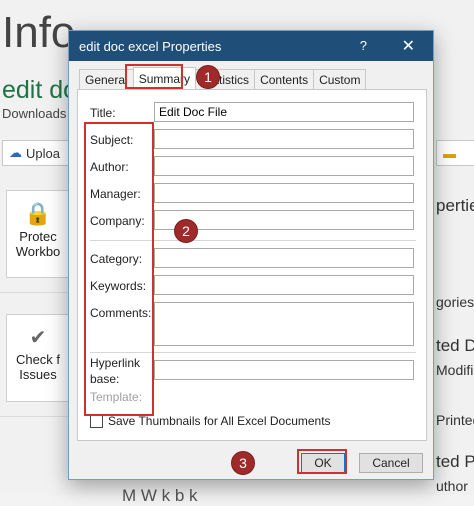 This screenshot has height=506, width=474. Describe the element at coordinates (455, 302) in the screenshot. I see `categories-label: gories` at that location.